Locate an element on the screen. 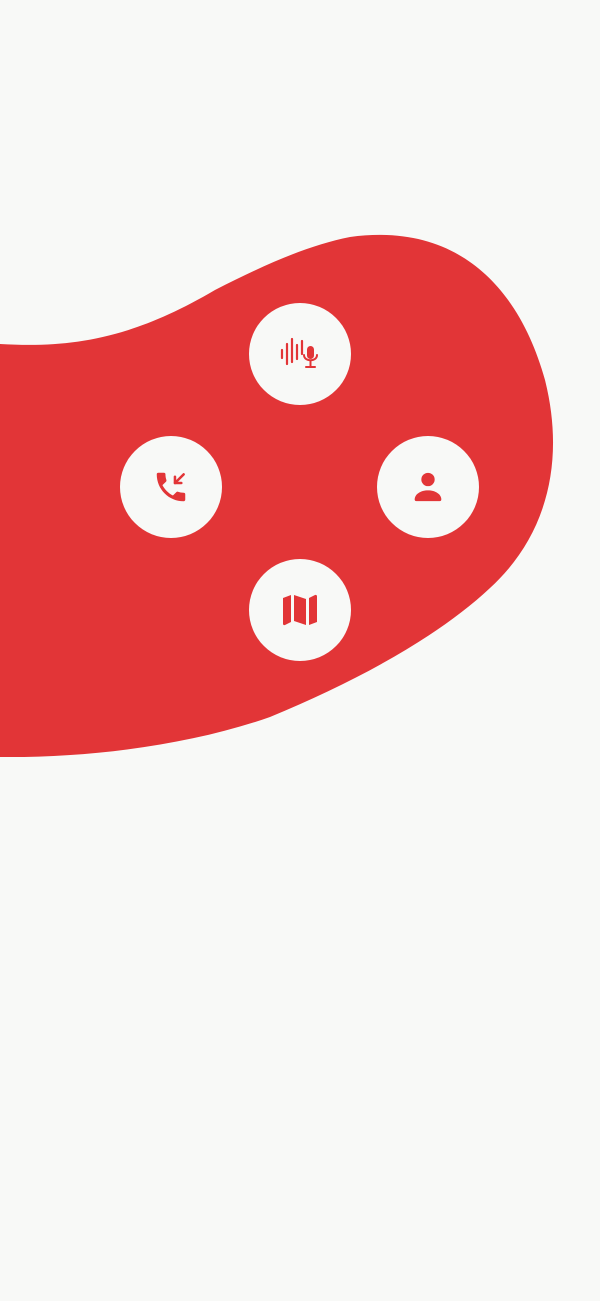 The width and height of the screenshot is (600, 1301). incoming-call-button is located at coordinates (171, 487).